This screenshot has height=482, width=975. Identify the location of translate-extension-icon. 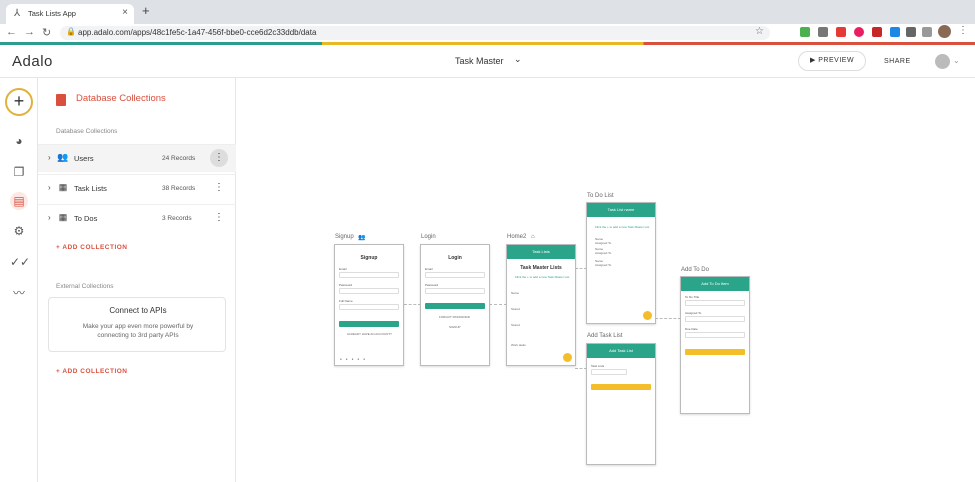
(895, 32).